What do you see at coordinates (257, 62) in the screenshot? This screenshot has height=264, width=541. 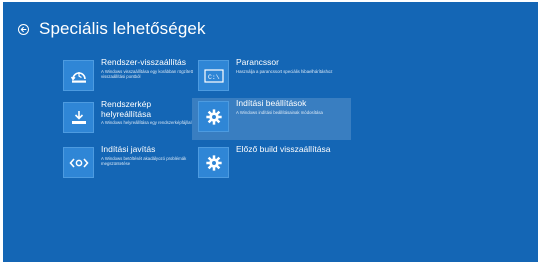 I see `tile-title: Parancssor` at bounding box center [257, 62].